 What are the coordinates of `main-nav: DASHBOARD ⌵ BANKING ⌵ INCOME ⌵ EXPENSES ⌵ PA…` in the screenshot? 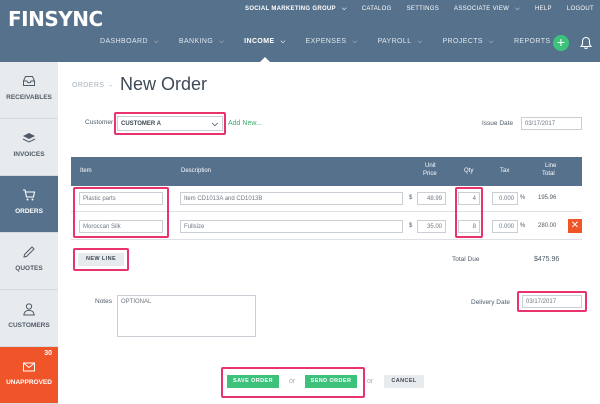 It's located at (340, 50).